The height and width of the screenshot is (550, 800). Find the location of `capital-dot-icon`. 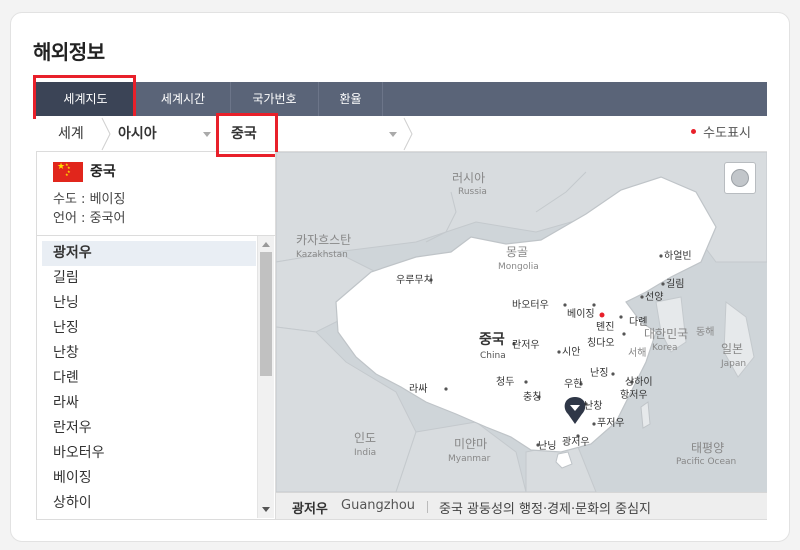

capital-dot-icon is located at coordinates (694, 131).